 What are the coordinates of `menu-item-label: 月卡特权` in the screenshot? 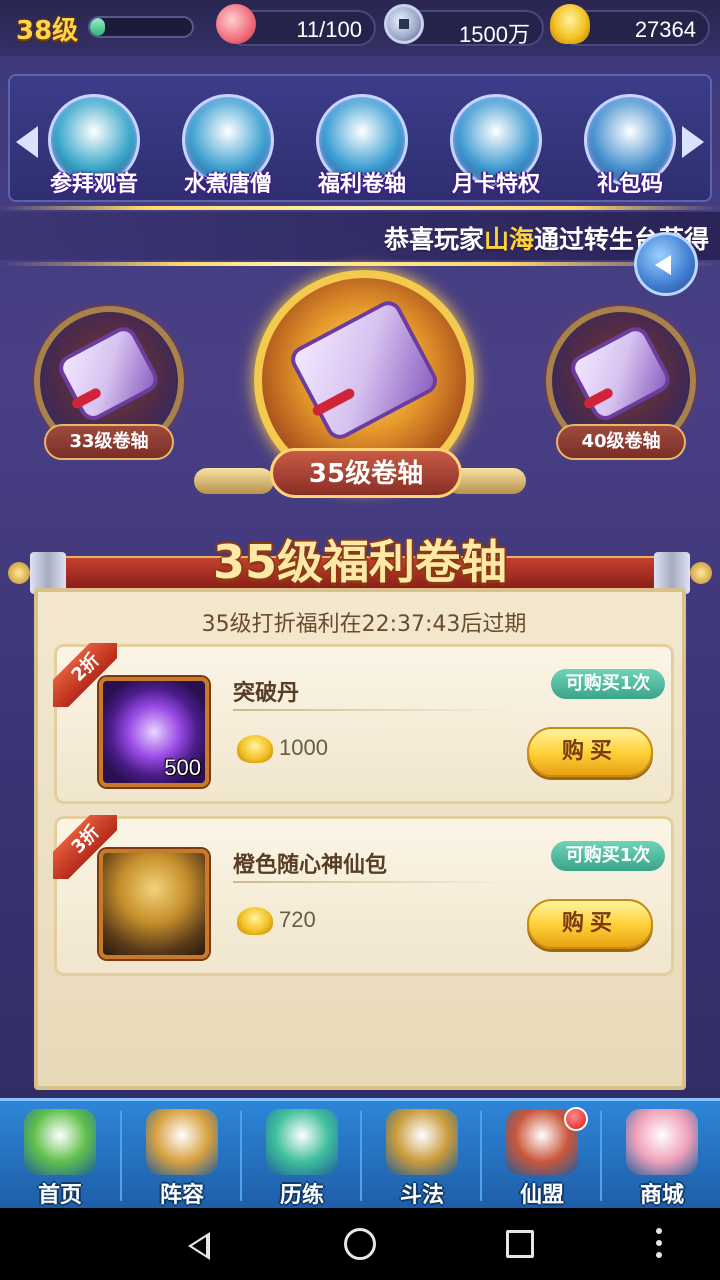 It's located at (495, 184).